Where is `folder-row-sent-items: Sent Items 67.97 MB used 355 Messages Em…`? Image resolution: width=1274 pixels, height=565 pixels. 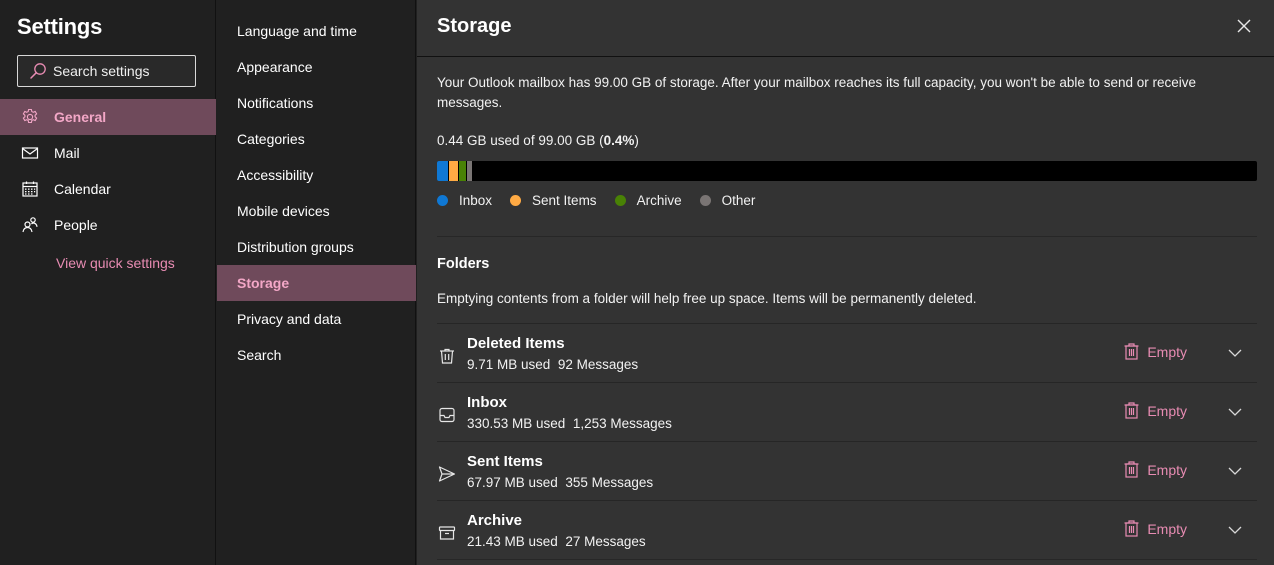
folder-row-sent-items: Sent Items 67.97 MB used 355 Messages Em… is located at coordinates (847, 470).